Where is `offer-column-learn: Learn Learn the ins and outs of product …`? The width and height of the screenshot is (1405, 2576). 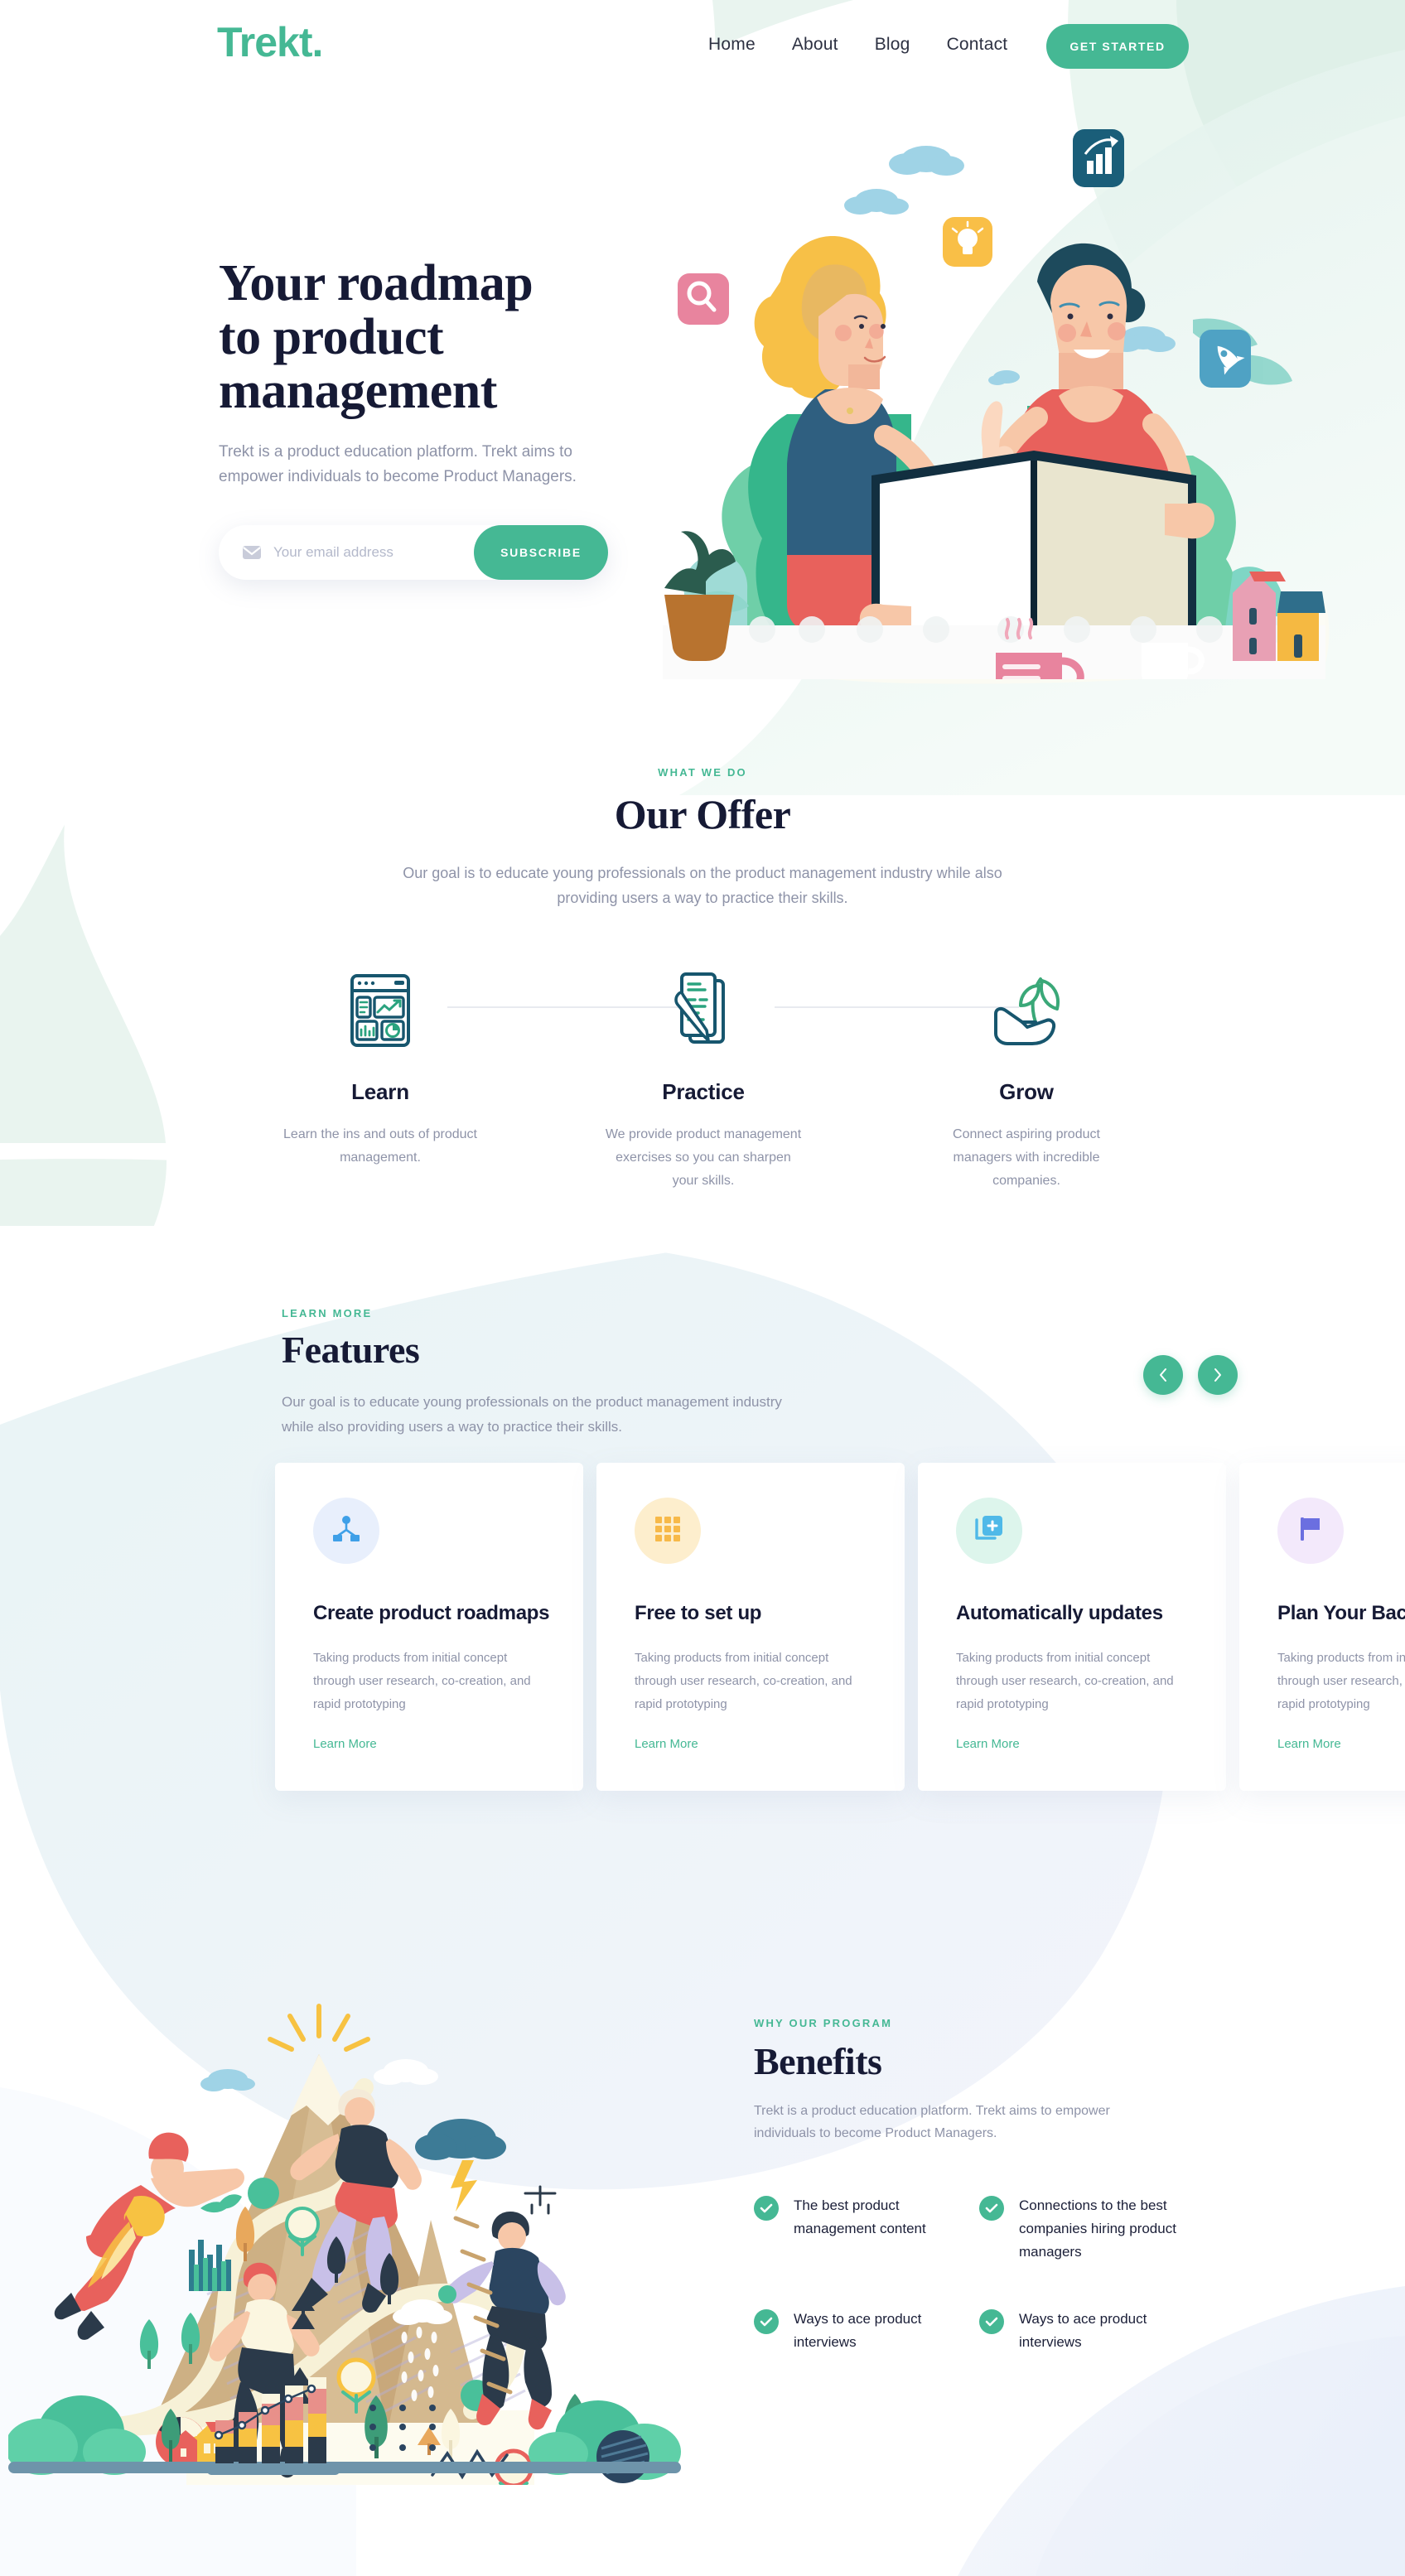 offer-column-learn: Learn Learn the ins and outs of product … is located at coordinates (380, 1083).